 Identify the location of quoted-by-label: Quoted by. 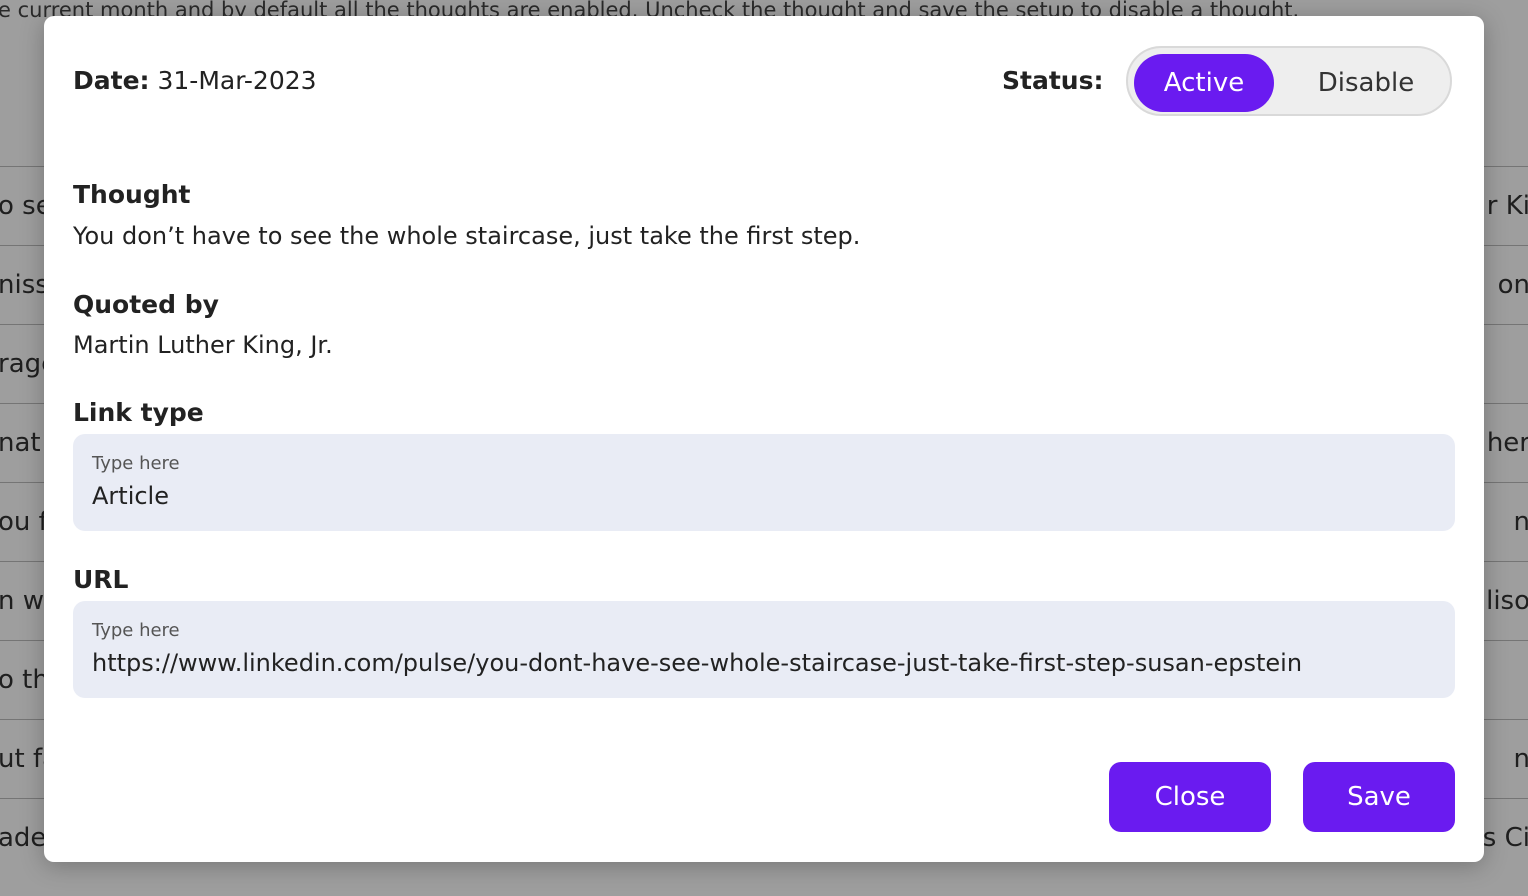
(146, 304).